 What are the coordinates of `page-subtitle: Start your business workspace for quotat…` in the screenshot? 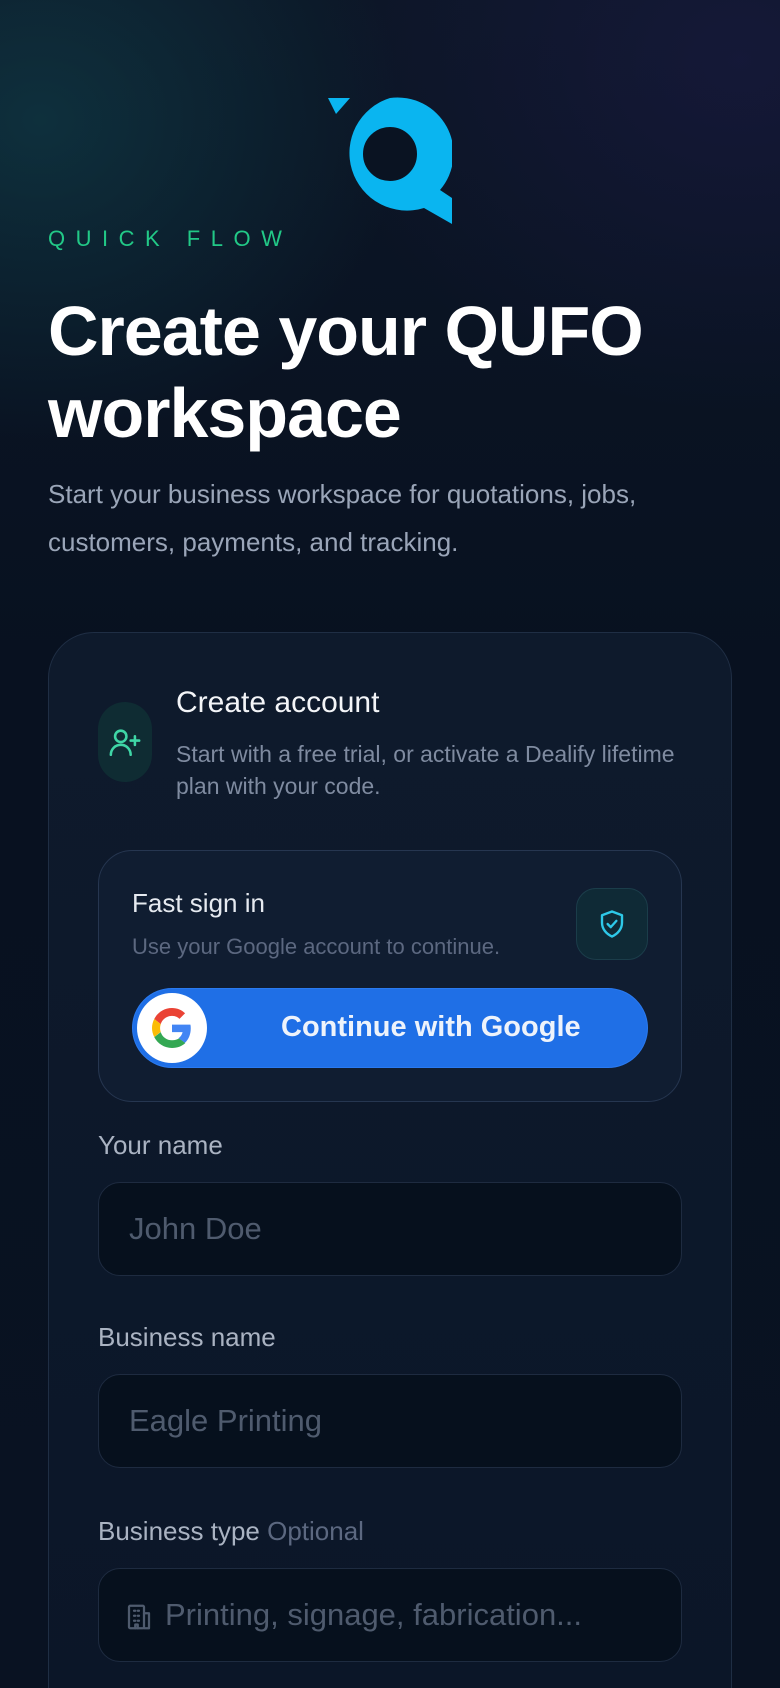 It's located at (342, 518).